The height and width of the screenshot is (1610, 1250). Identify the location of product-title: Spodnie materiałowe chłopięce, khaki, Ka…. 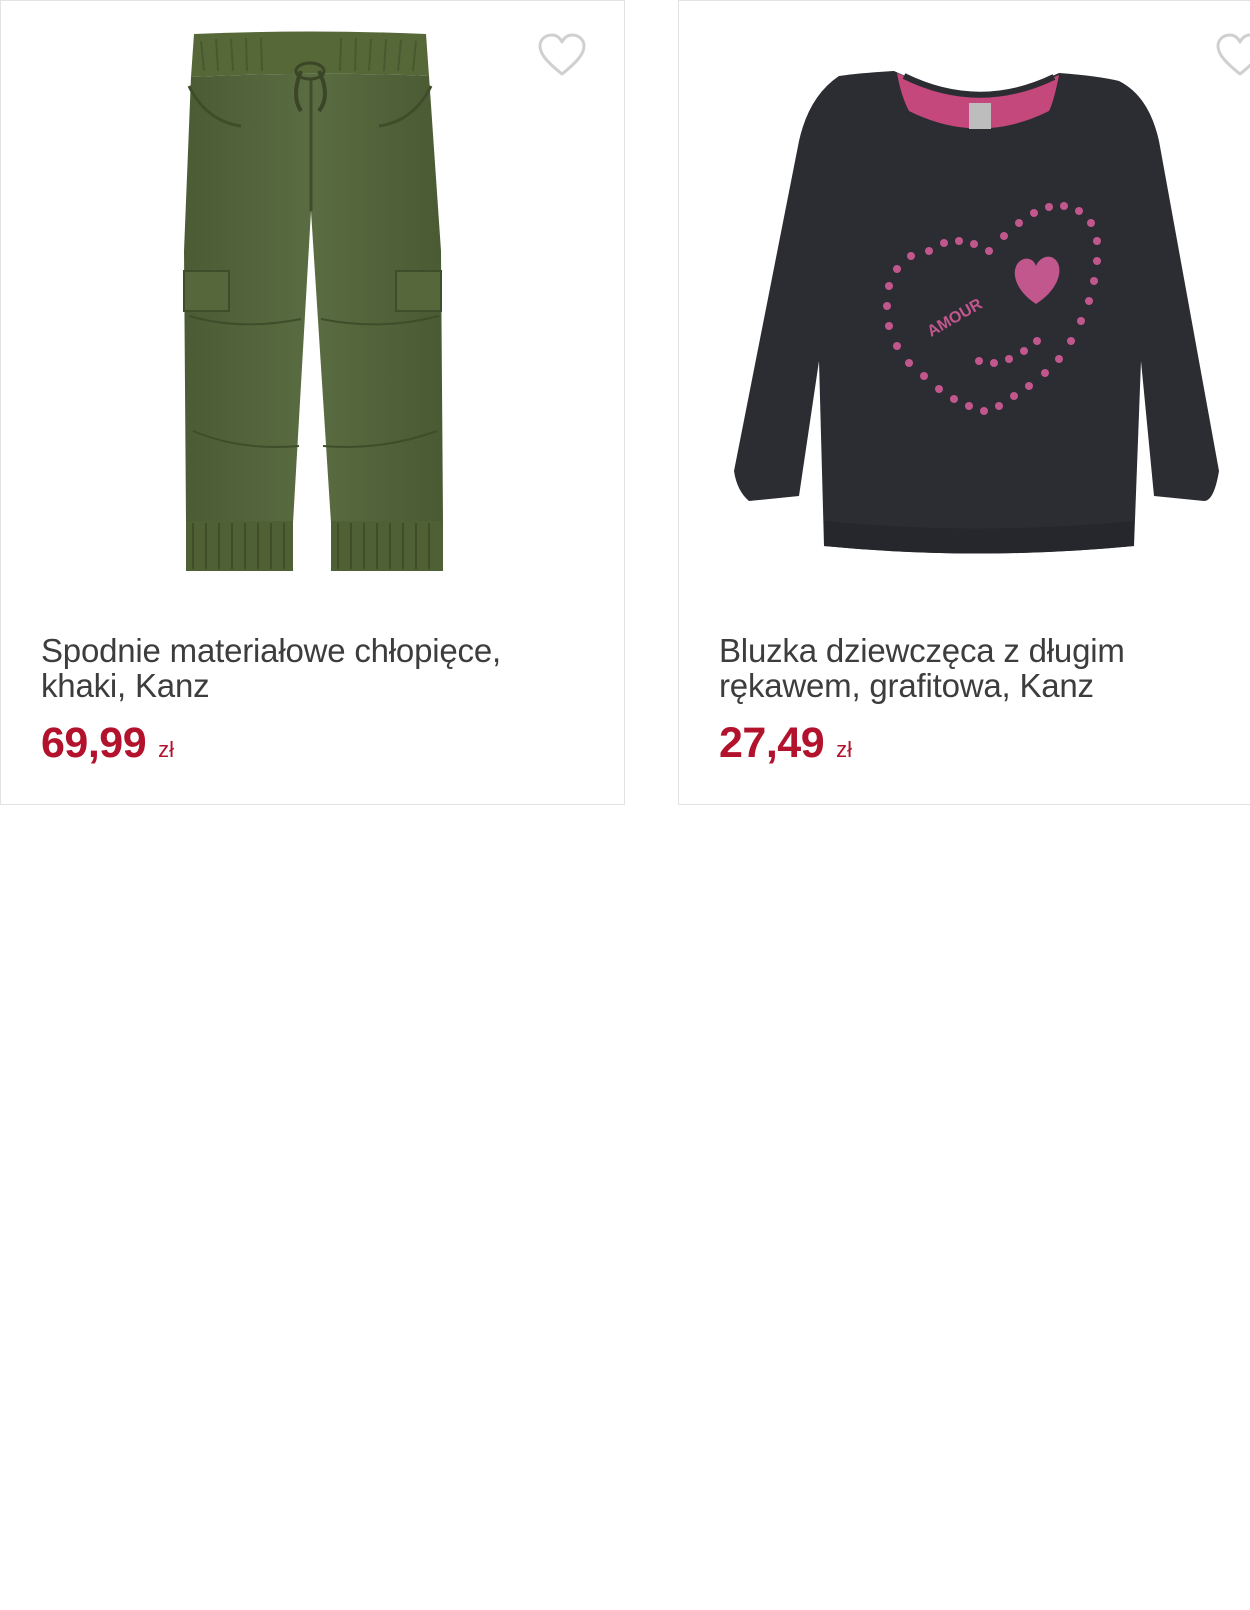
(301, 668).